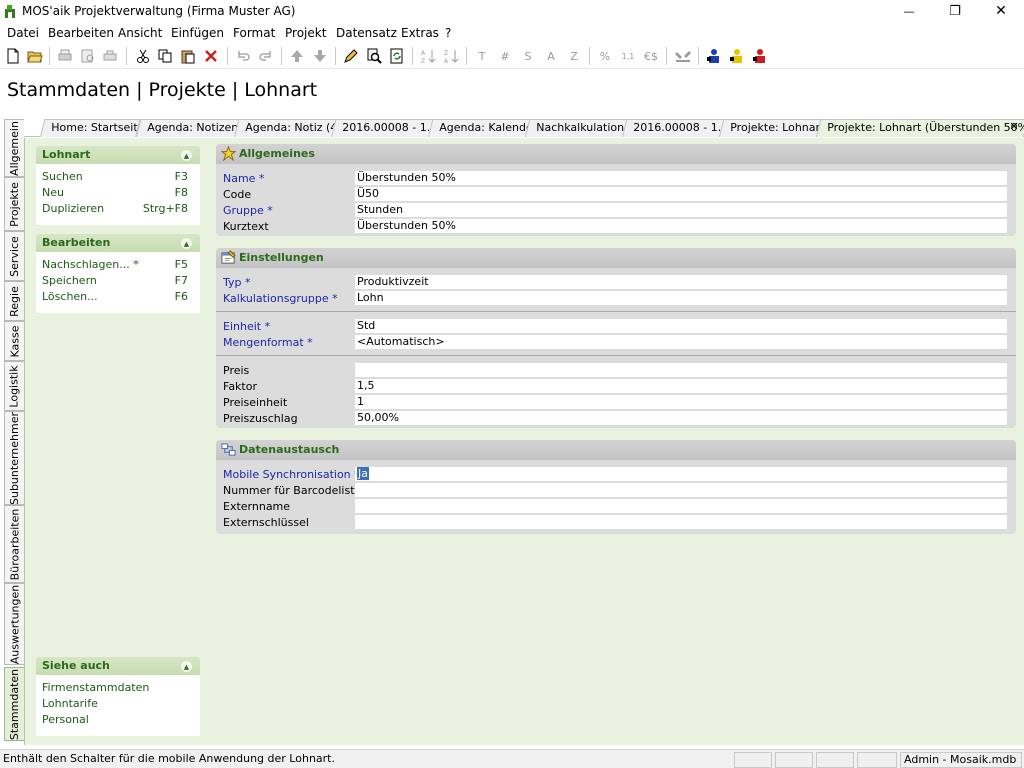  Describe the element at coordinates (14, 704) in the screenshot. I see `vtab-stammdaten: Stammdaten` at that location.